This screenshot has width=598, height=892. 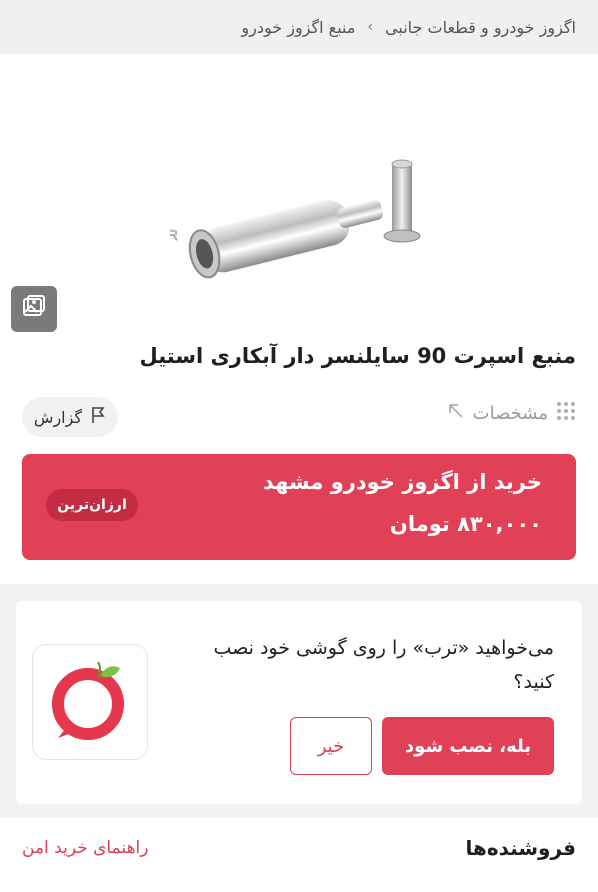 What do you see at coordinates (331, 746) in the screenshot?
I see `dismiss-banner-button: خیر` at bounding box center [331, 746].